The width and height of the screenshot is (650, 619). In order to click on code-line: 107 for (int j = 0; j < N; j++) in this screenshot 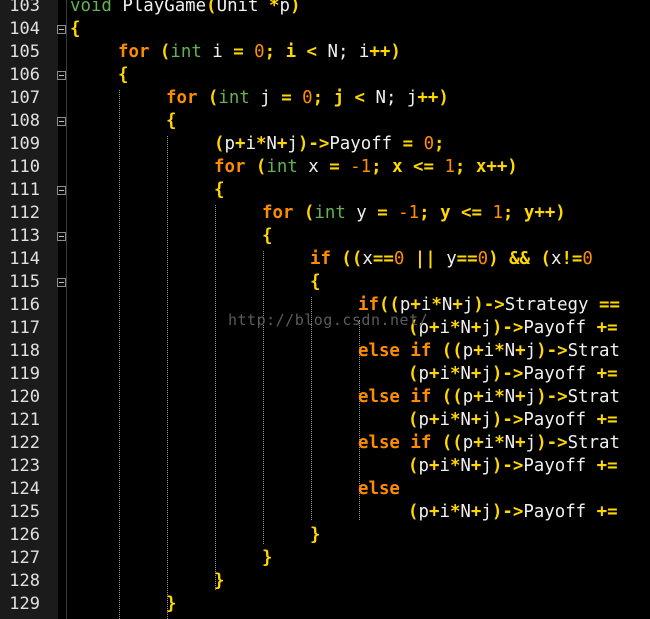, I will do `click(325, 98)`.